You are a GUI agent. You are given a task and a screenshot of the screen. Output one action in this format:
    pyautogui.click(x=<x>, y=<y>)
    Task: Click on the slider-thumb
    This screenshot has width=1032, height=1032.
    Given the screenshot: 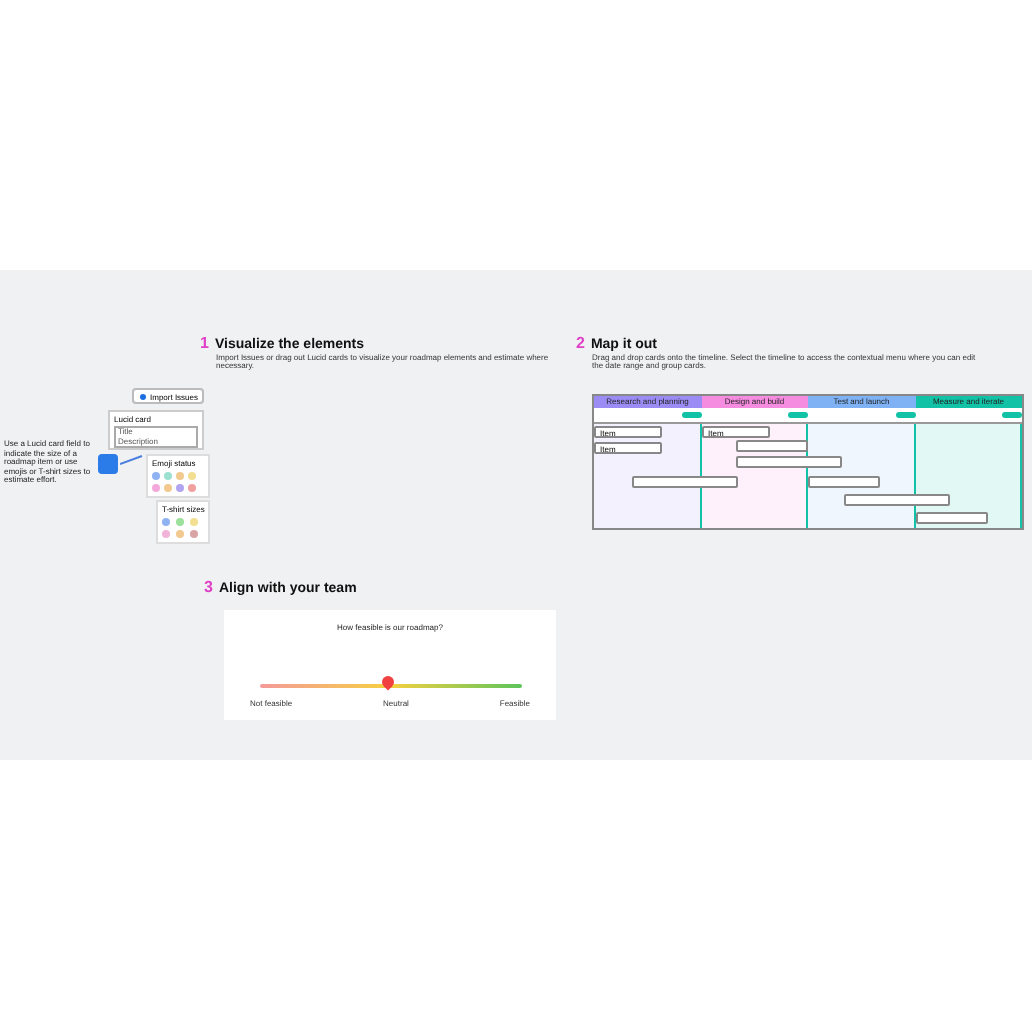 What is the action you would take?
    pyautogui.click(x=387, y=682)
    